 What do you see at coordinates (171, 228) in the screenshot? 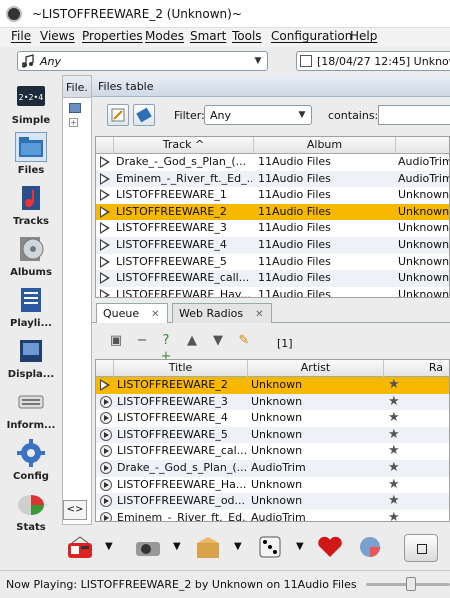
I see `track-cell: LISTOFFREEWARE_3` at bounding box center [171, 228].